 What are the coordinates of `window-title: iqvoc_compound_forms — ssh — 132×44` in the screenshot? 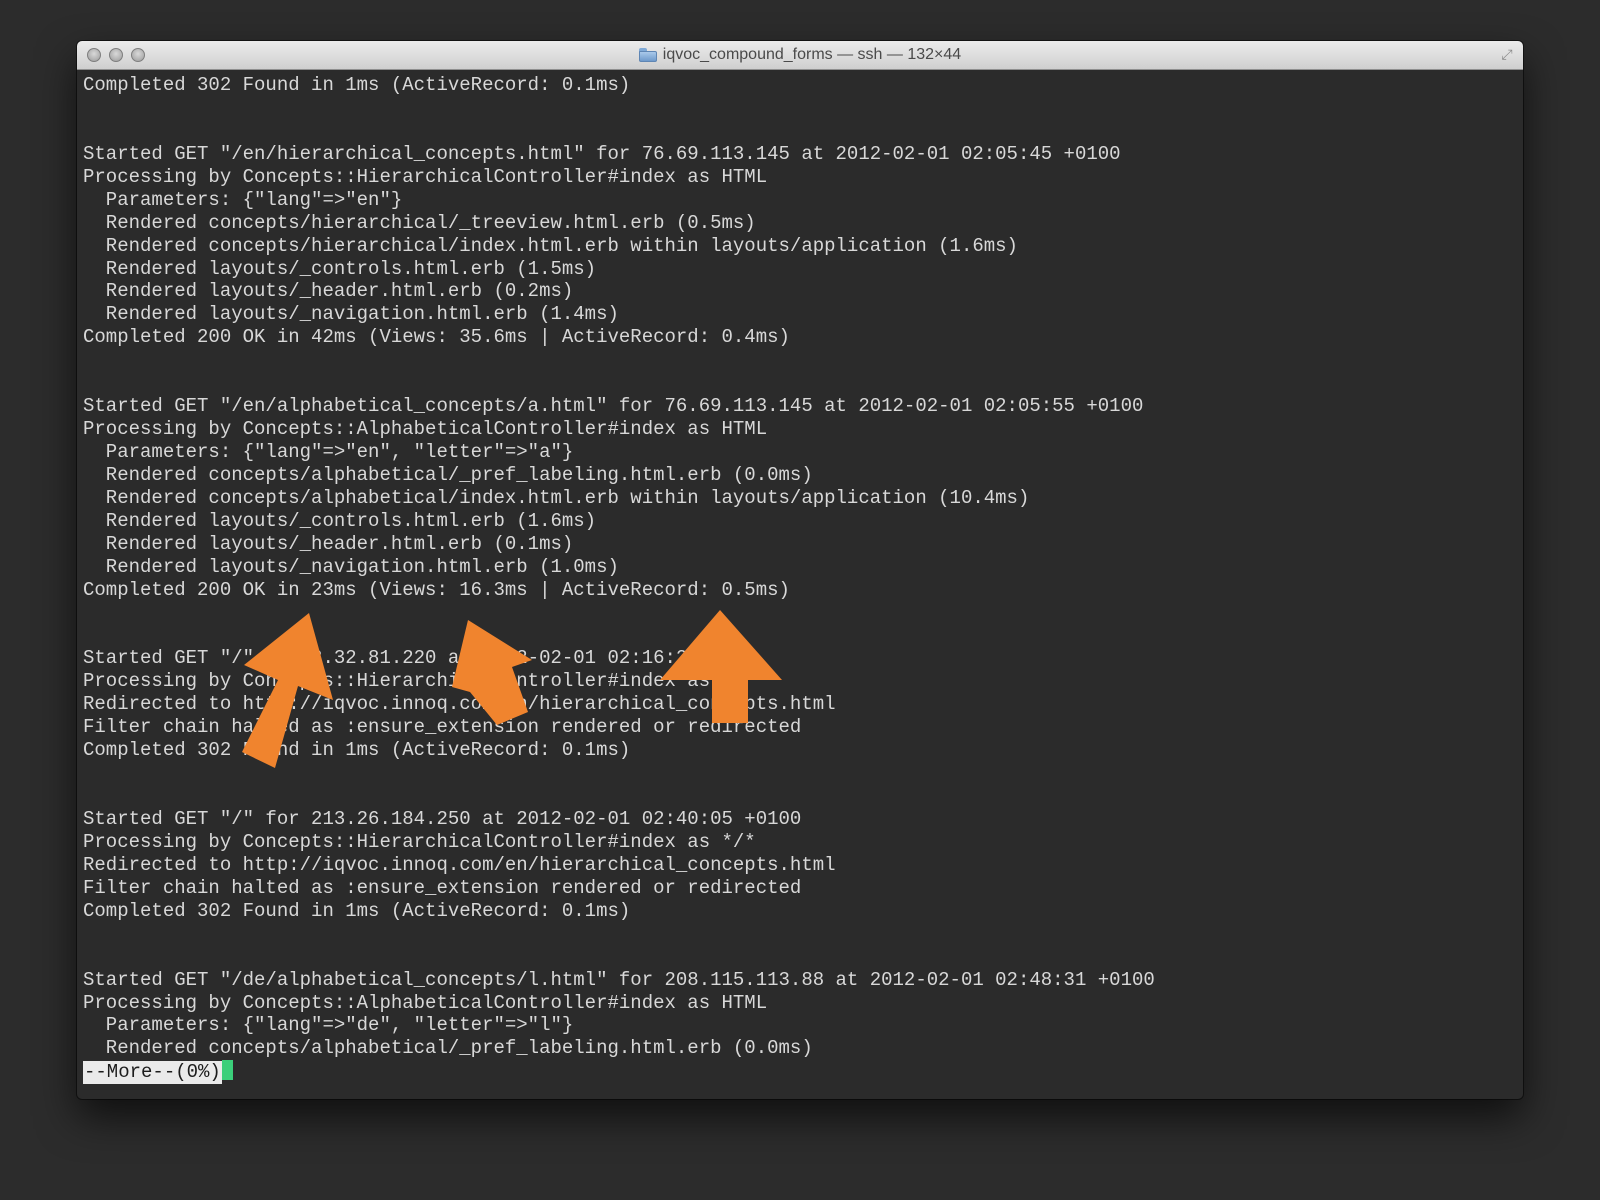 It's located at (800, 55).